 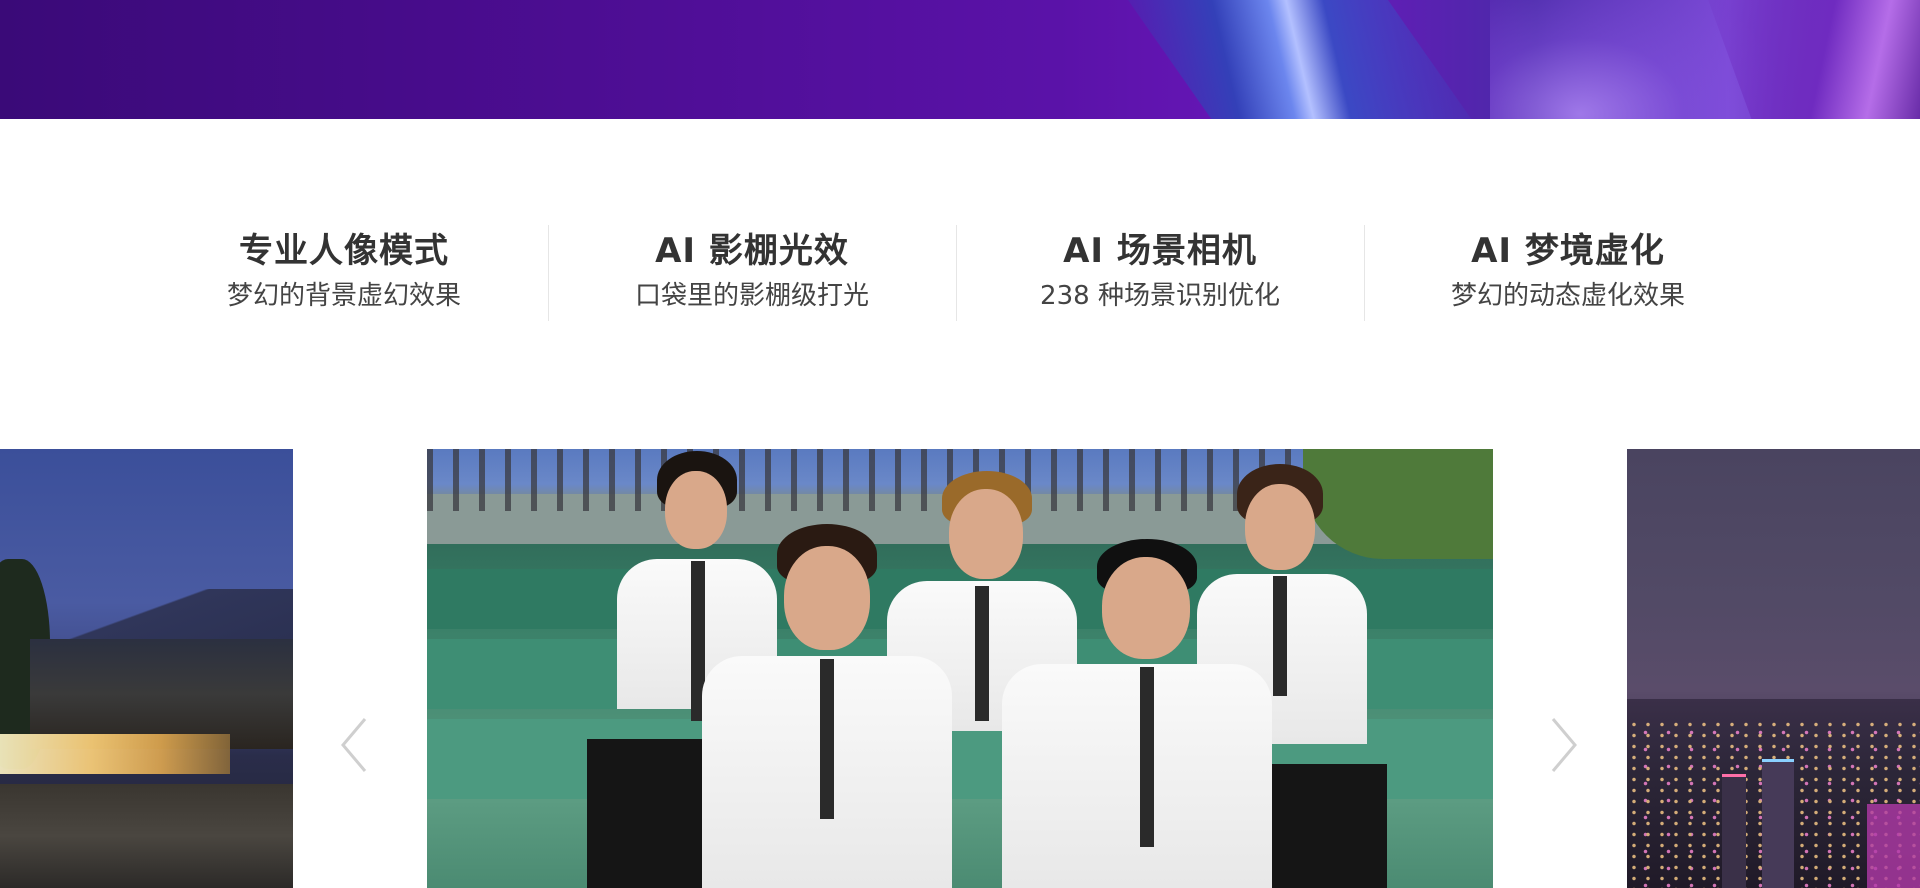 What do you see at coordinates (344, 251) in the screenshot?
I see `feature-title: 专业人像模式` at bounding box center [344, 251].